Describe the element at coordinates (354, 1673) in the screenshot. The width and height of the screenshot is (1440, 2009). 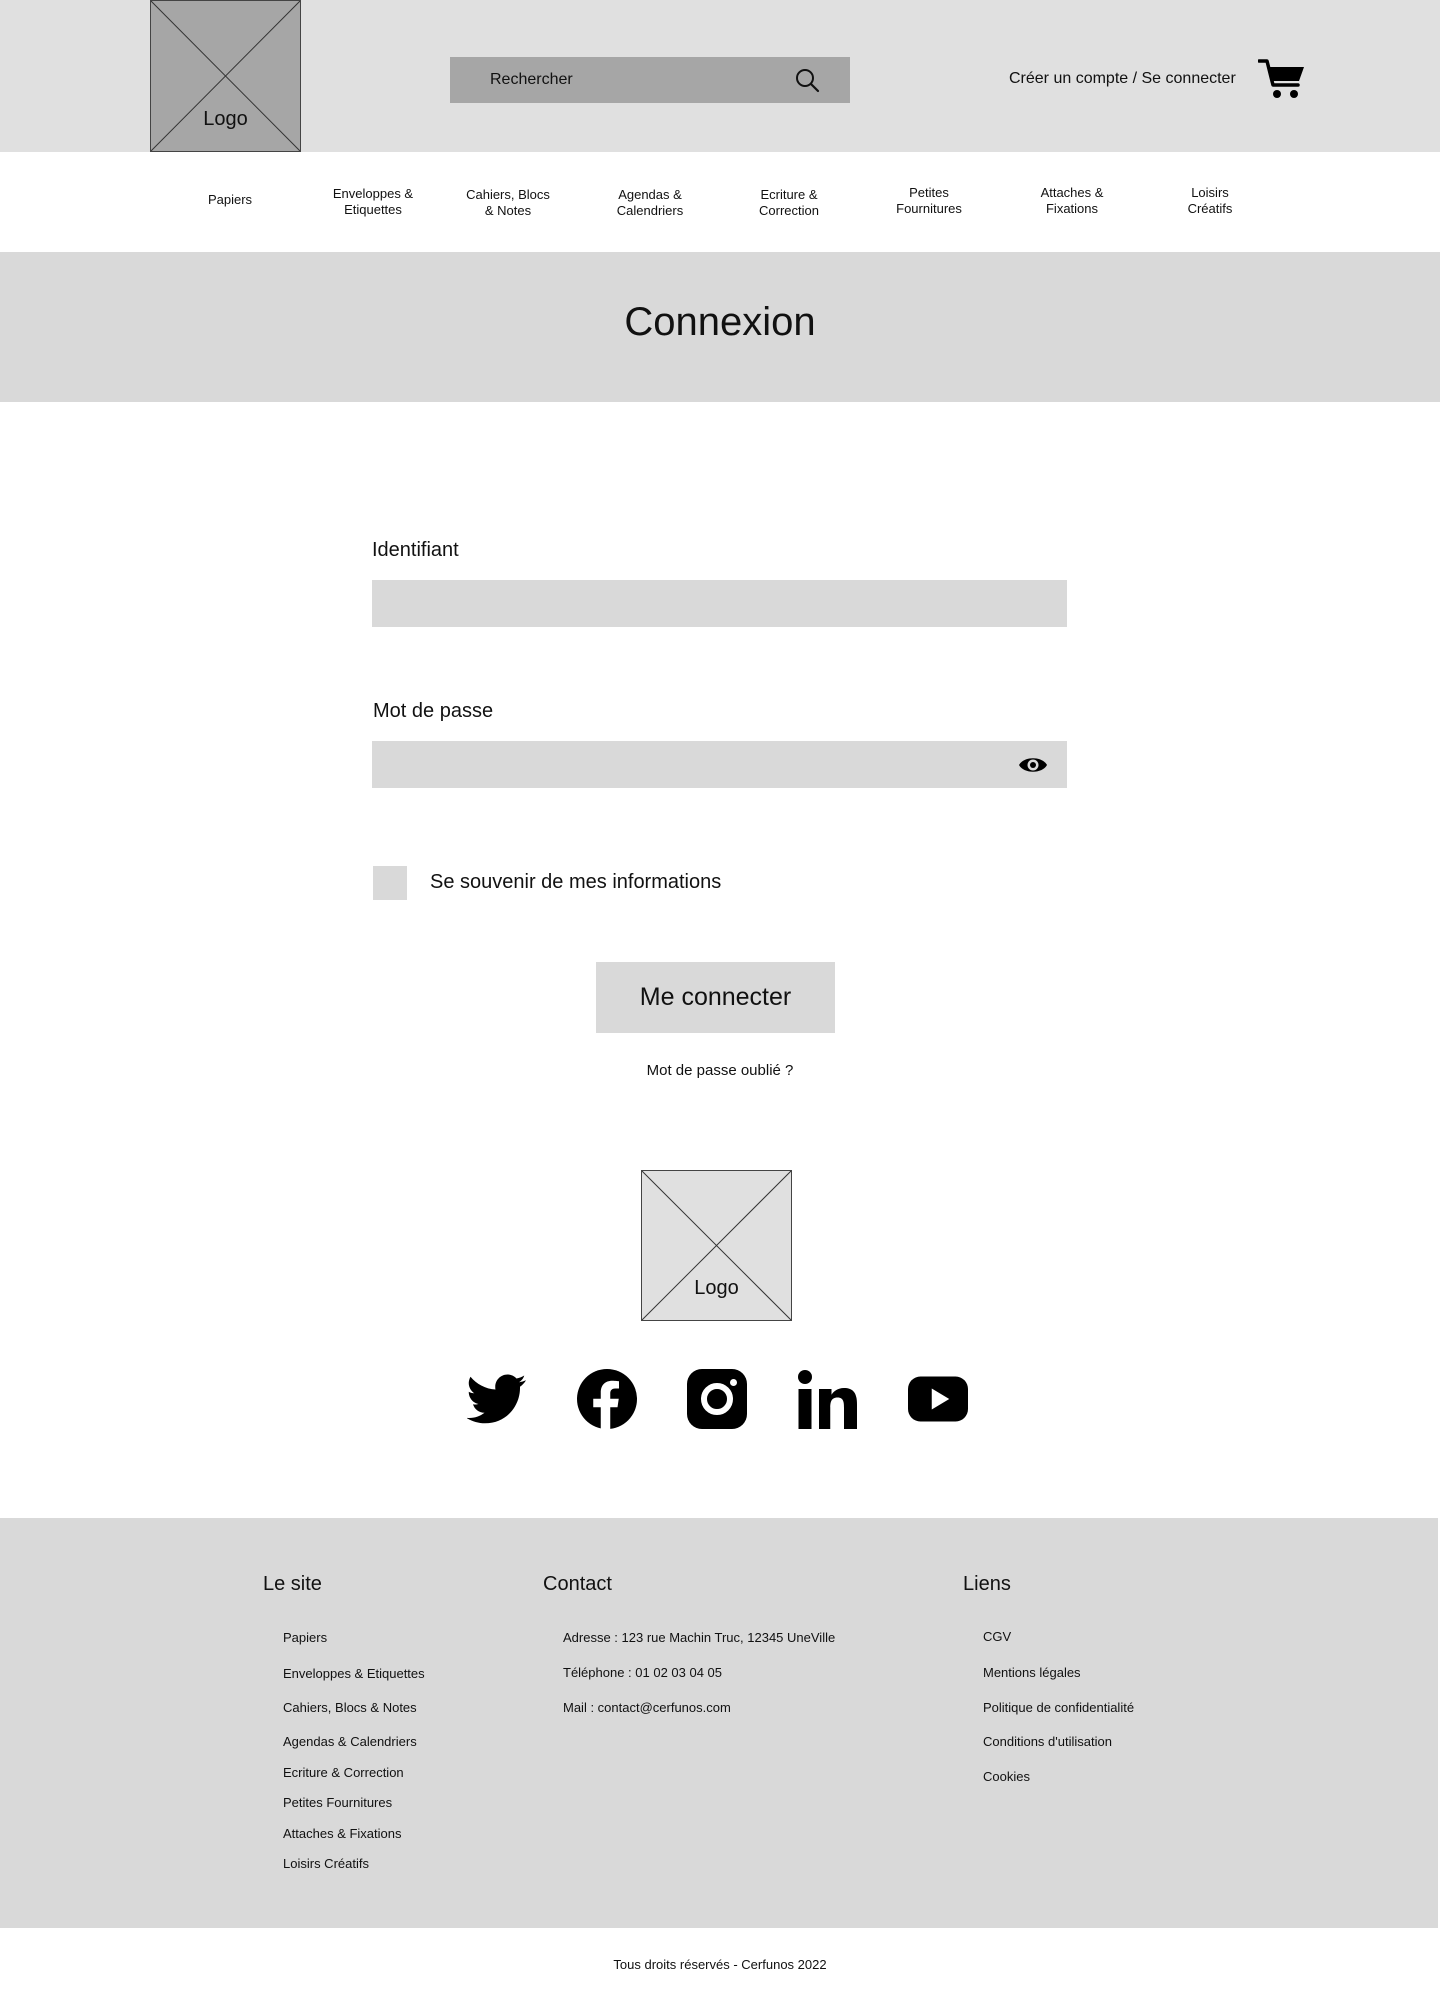
I see `footer-link-enveloppes: Enveloppes & Etiquettes` at that location.